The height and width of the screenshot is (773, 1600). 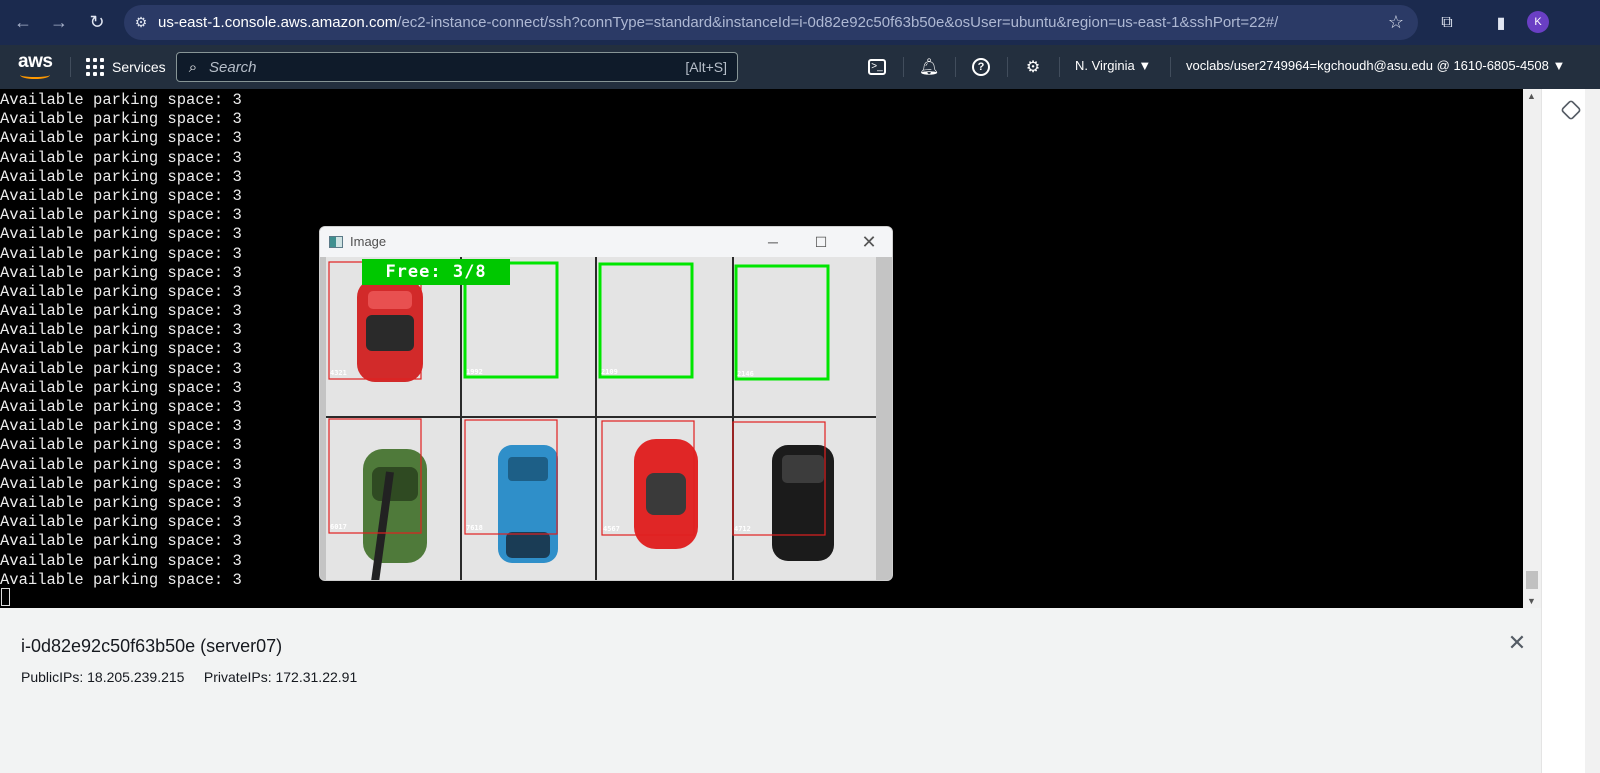 What do you see at coordinates (981, 67) in the screenshot?
I see `help-icon: ?` at bounding box center [981, 67].